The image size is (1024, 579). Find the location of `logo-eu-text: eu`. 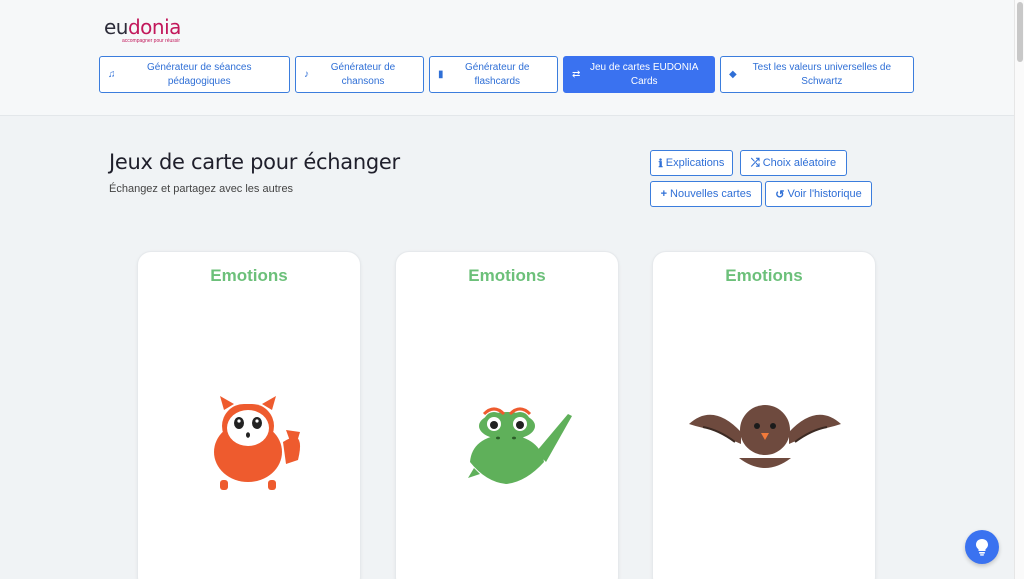

logo-eu-text: eu is located at coordinates (116, 27).